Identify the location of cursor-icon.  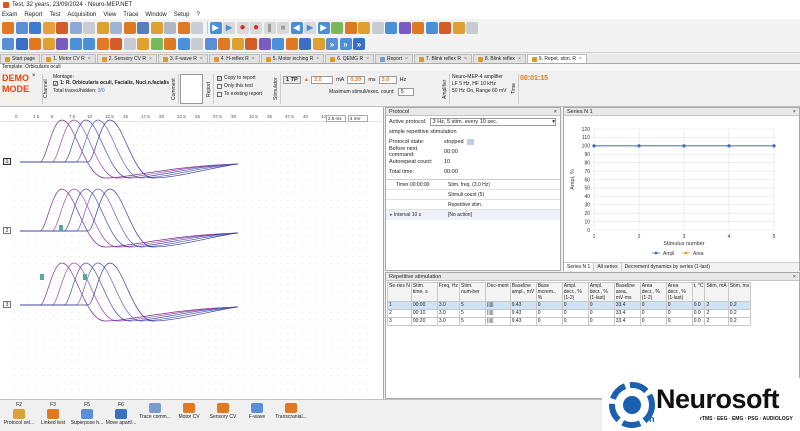
(350, 27).